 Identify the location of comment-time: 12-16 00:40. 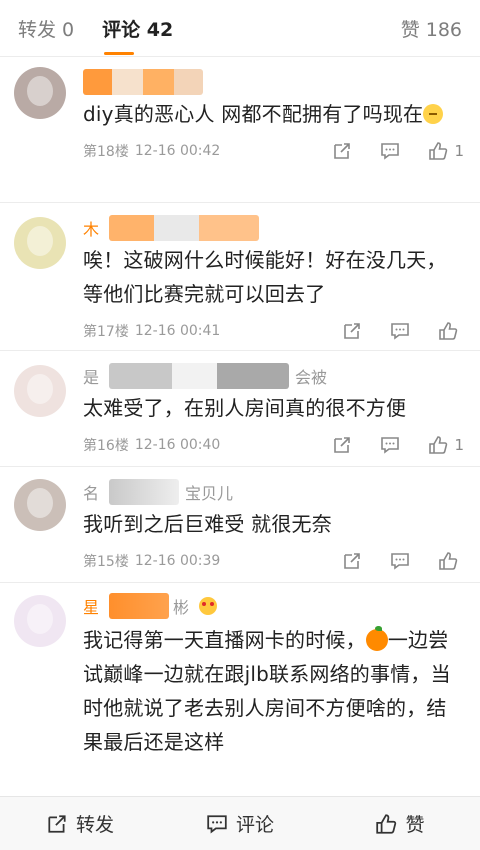
(177, 445).